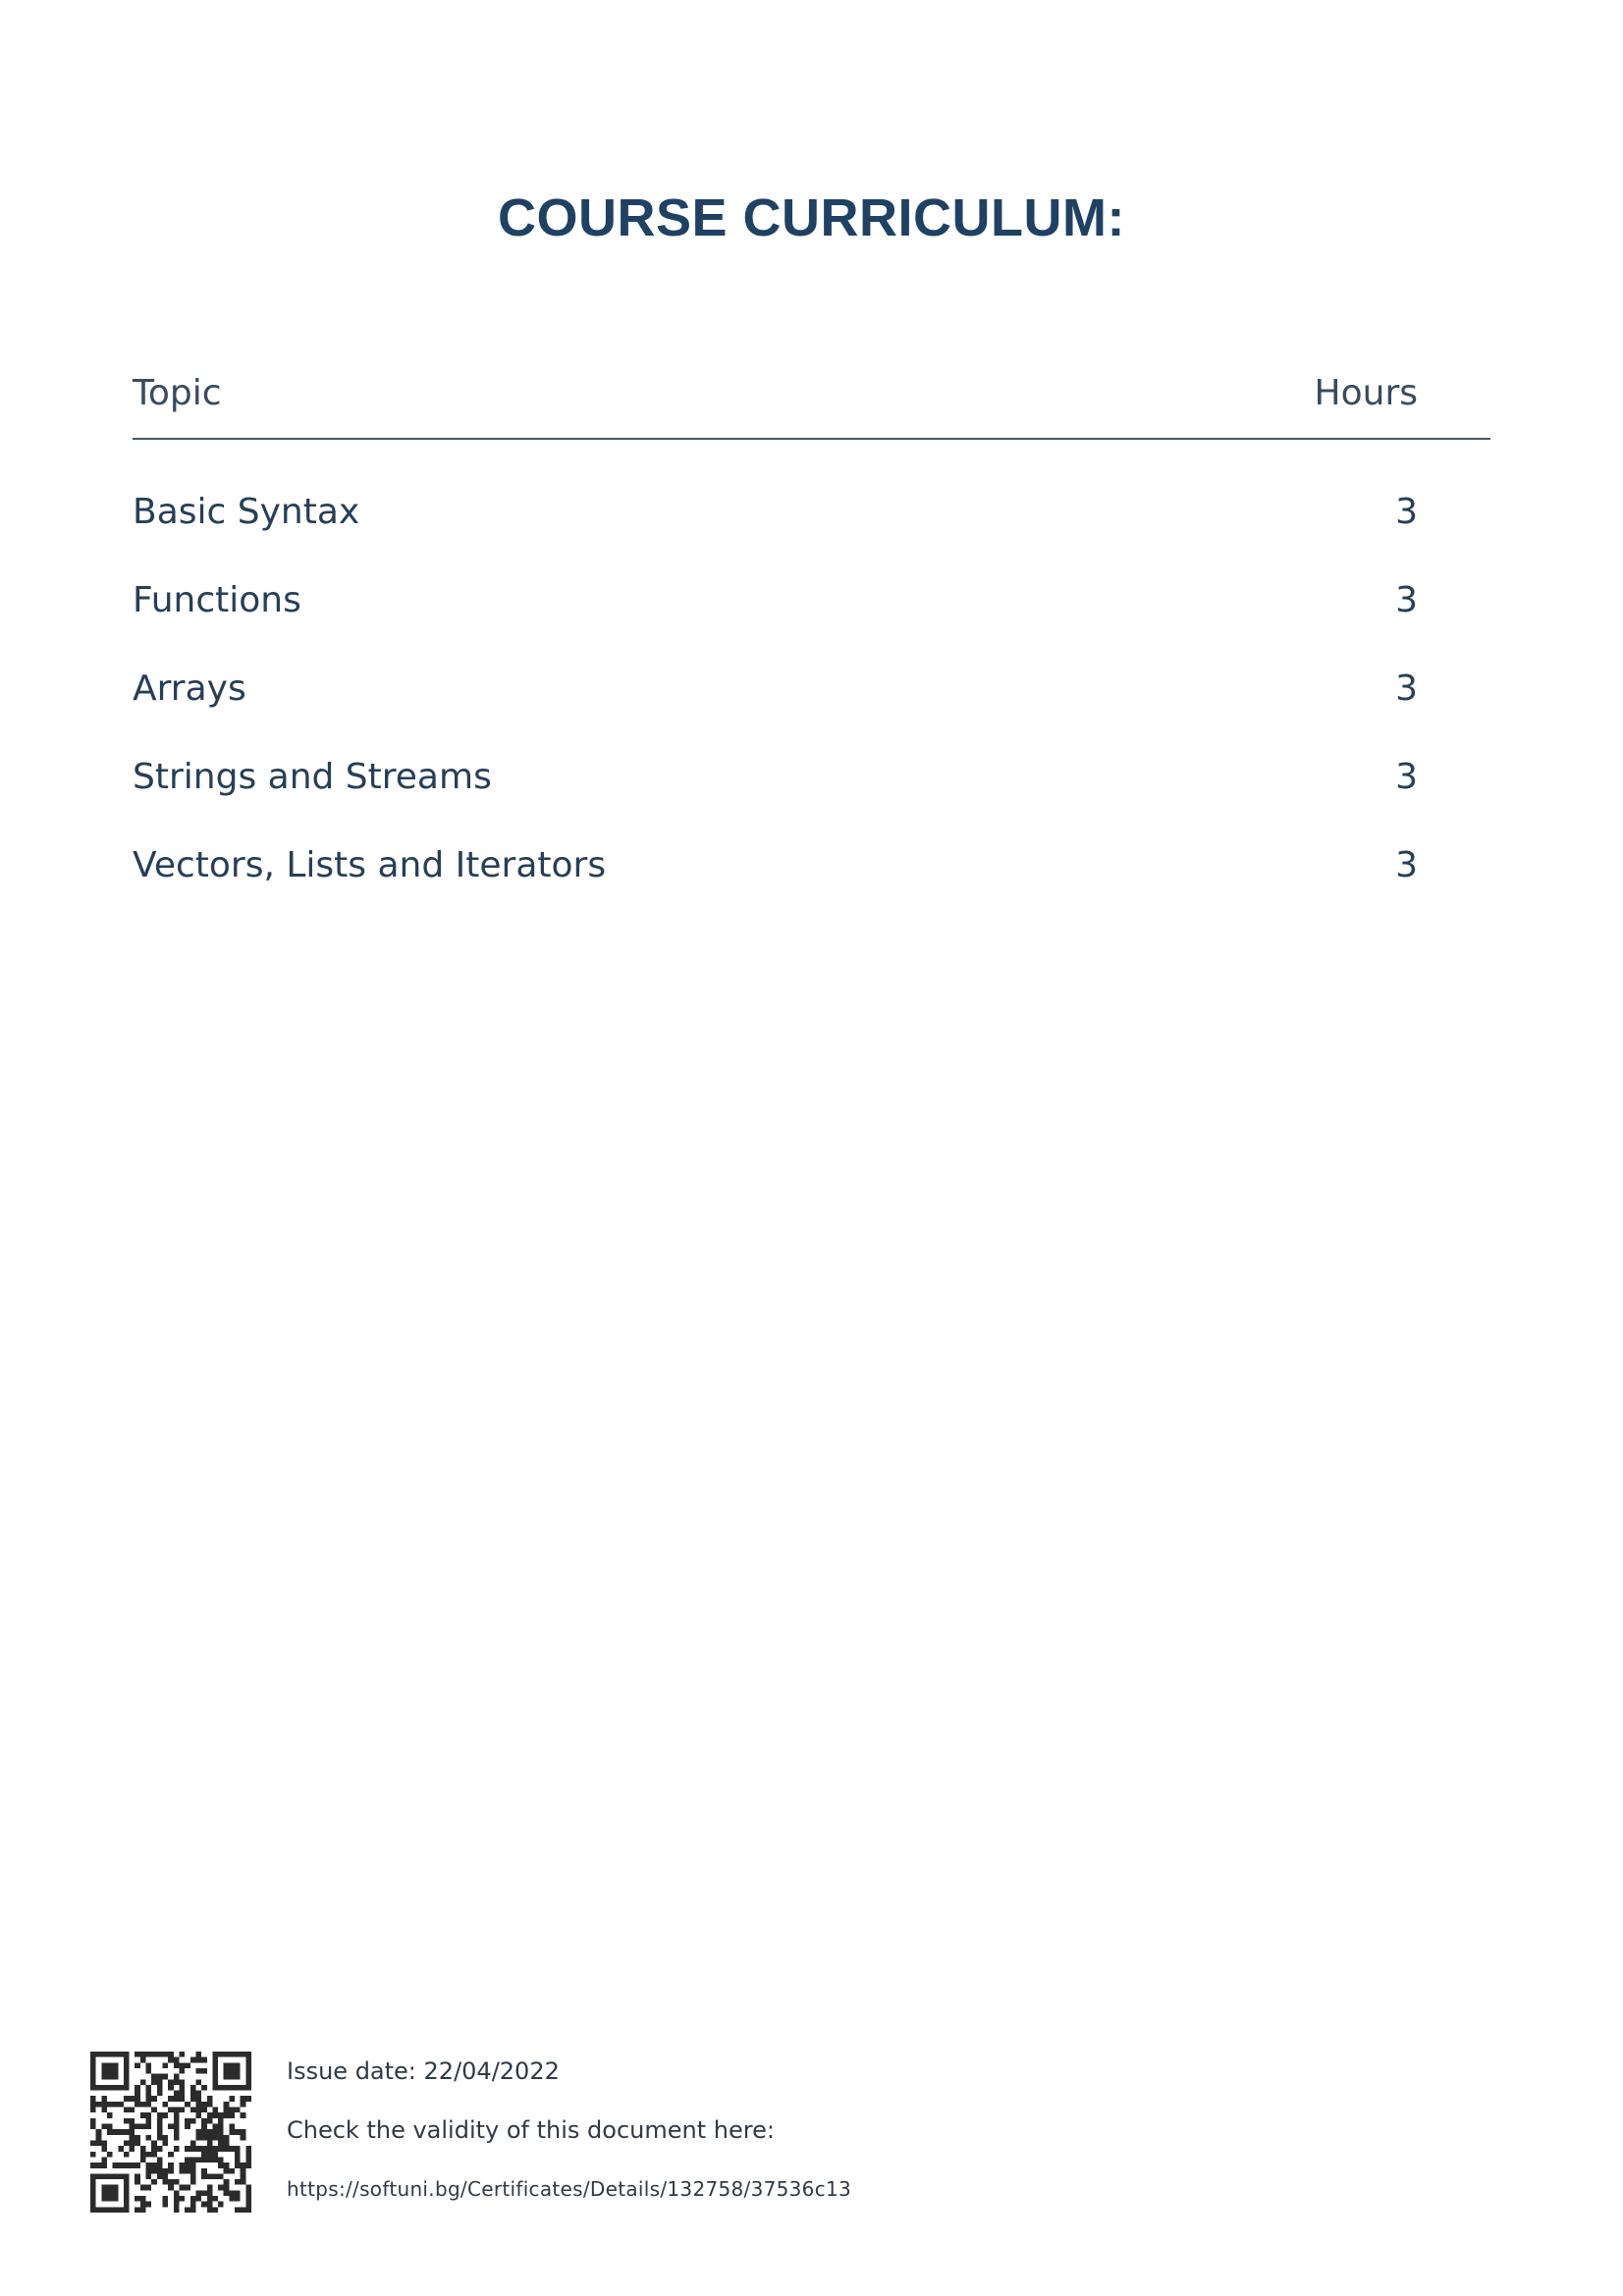 This screenshot has height=2296, width=1623. What do you see at coordinates (1366, 393) in the screenshot?
I see `column-header-hours: Hours` at bounding box center [1366, 393].